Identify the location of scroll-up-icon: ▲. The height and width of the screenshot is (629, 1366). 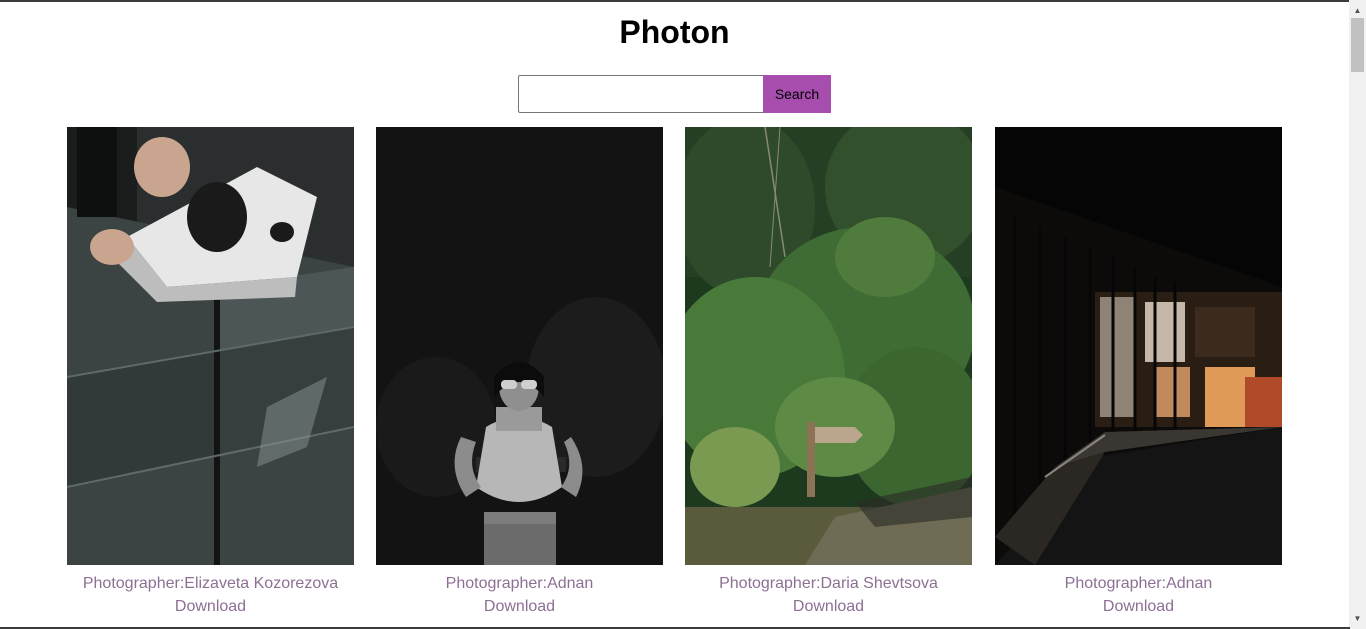
(1357, 10).